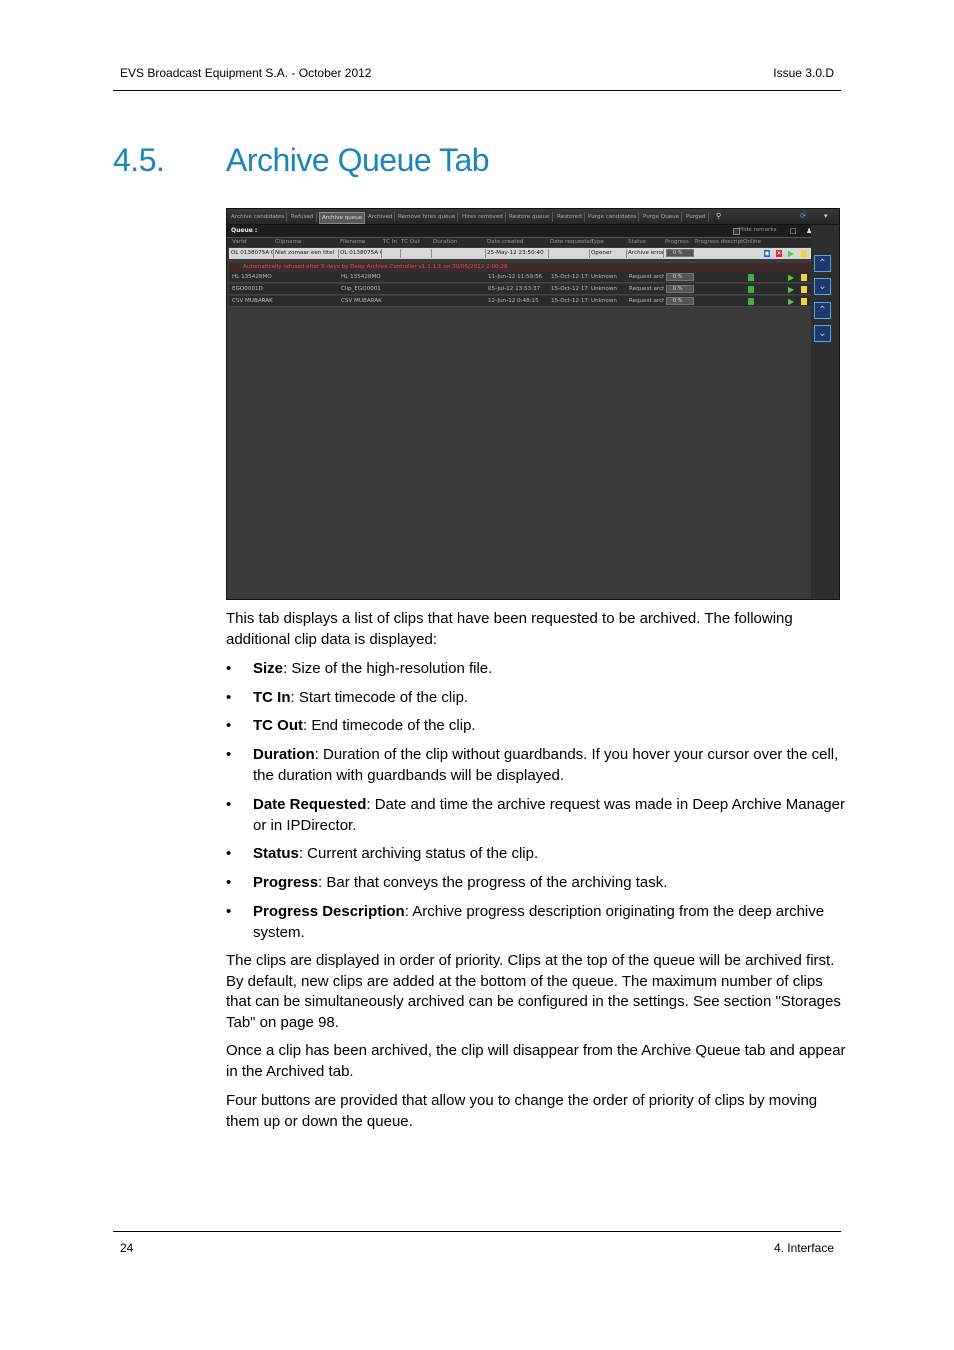 The image size is (954, 1350). I want to click on move-up-icon: ⌃, so click(822, 263).